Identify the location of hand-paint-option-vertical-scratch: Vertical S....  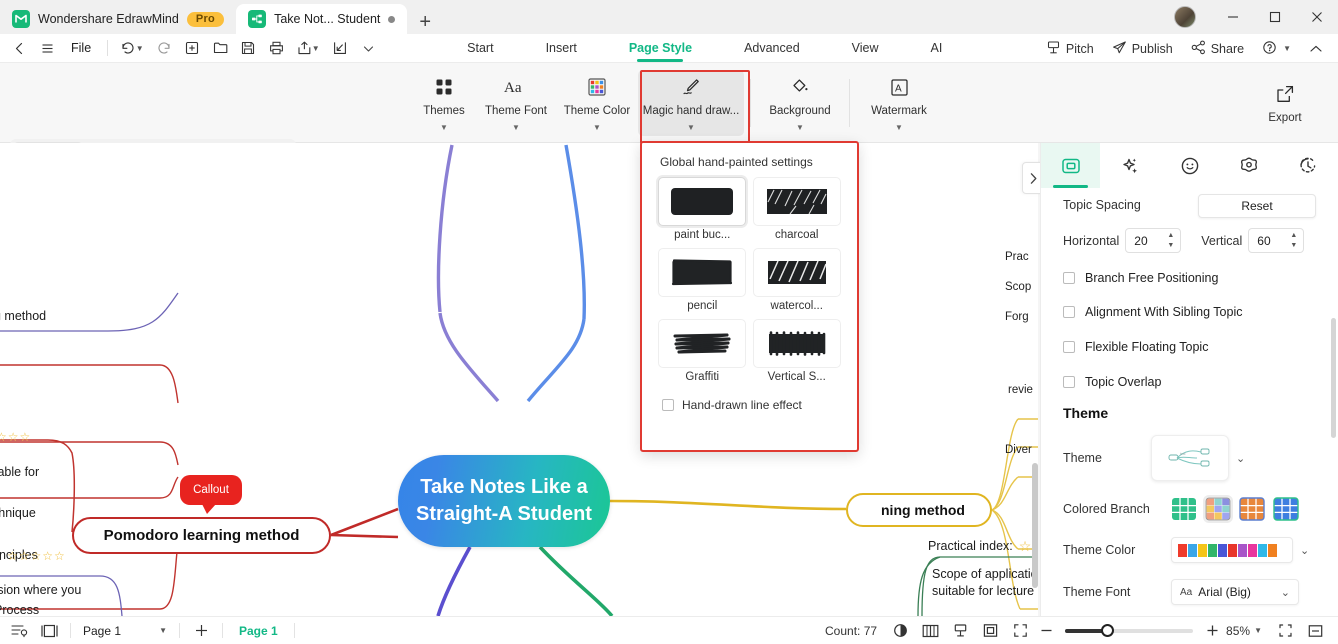
(797, 354).